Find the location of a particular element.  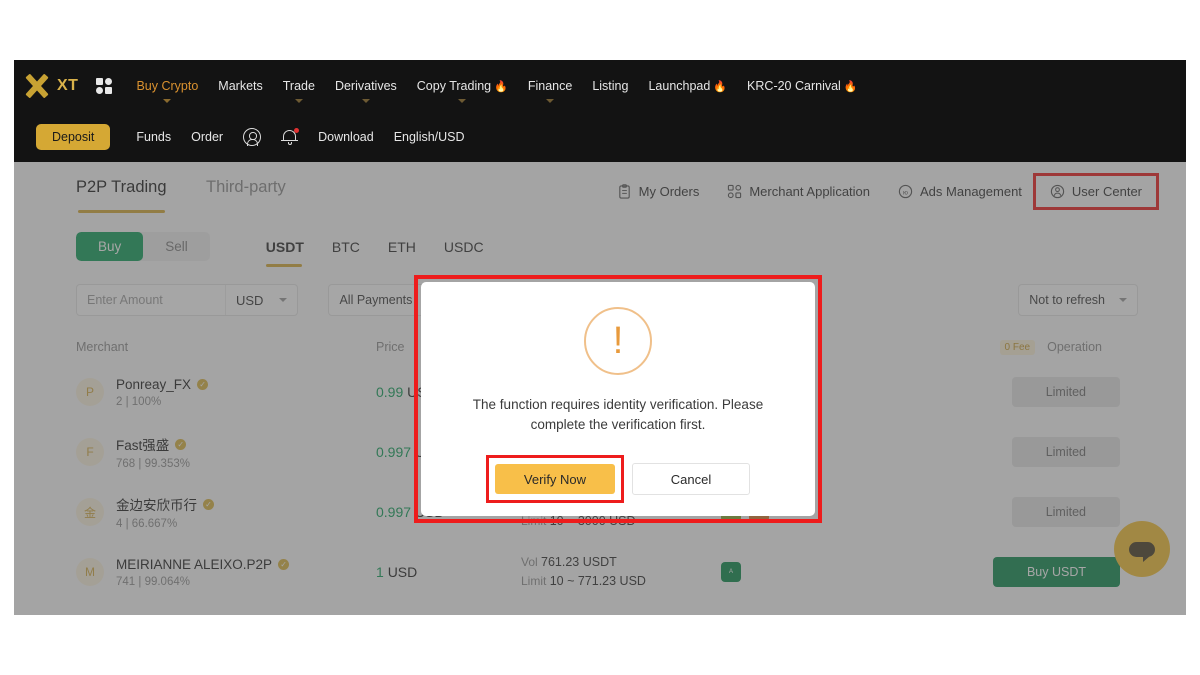

coin-tab-btc: BTC is located at coordinates (346, 247).